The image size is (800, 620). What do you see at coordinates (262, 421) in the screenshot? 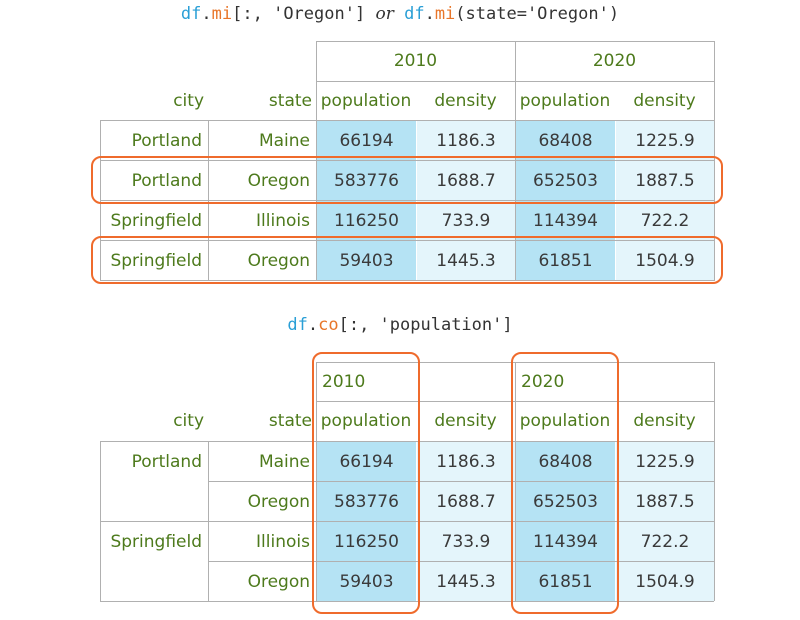
I see `index-header-state: state` at bounding box center [262, 421].